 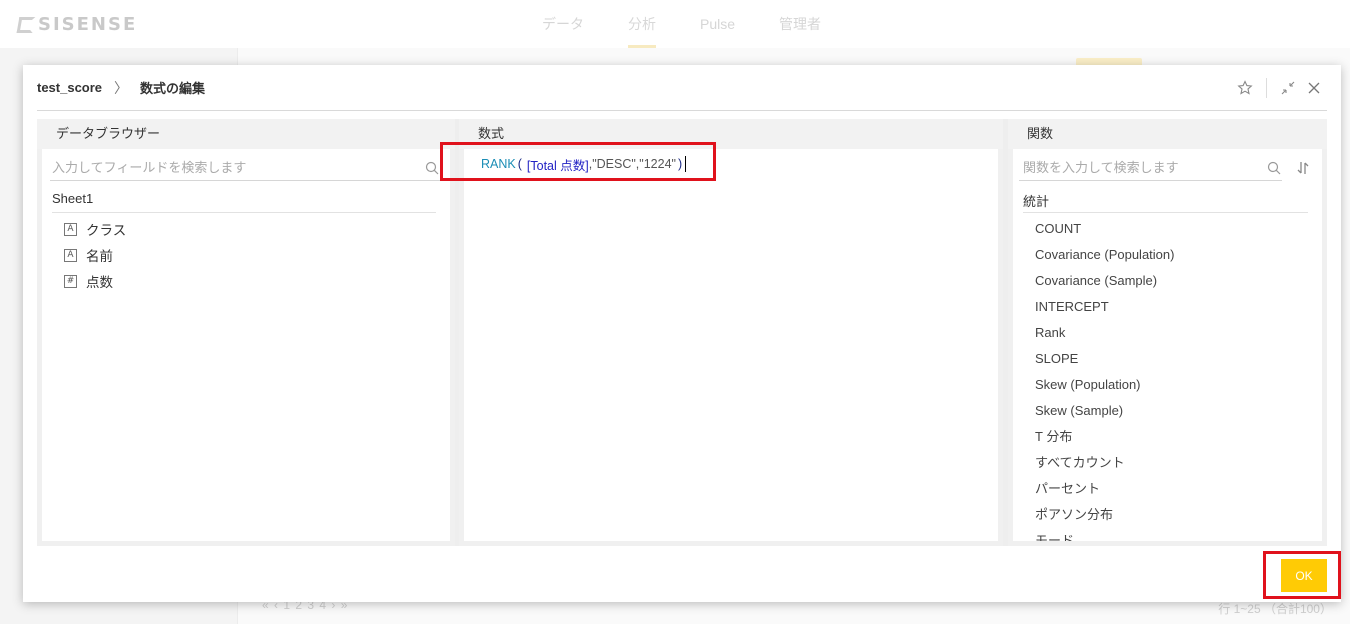 I want to click on logo-text: SISENSE, so click(x=88, y=24).